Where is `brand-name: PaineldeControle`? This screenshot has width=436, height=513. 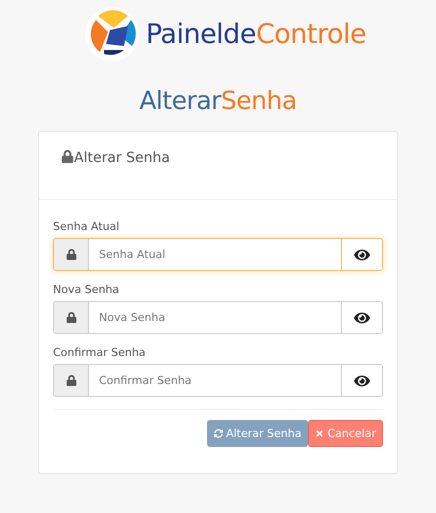 brand-name: PaineldeControle is located at coordinates (256, 34).